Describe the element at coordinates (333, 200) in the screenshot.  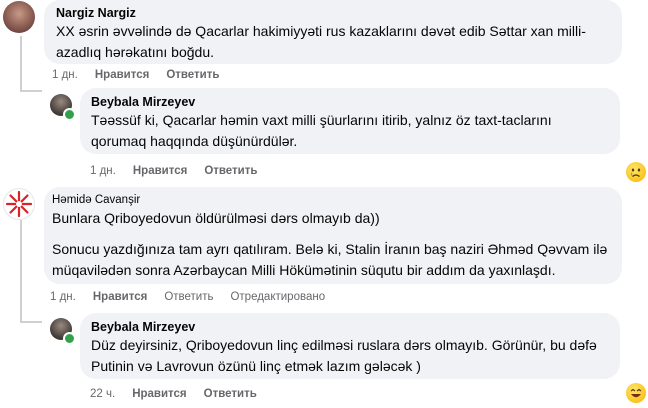
I see `comment-author: Həmidə Cavanşir` at that location.